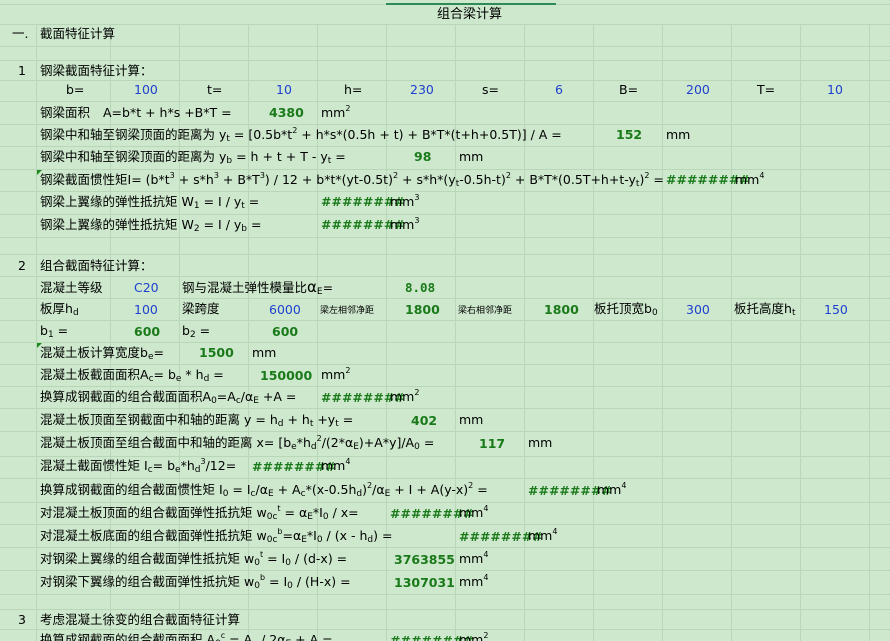 The width and height of the screenshot is (890, 641). Describe the element at coordinates (629, 135) in the screenshot. I see `yt-value: 152` at that location.